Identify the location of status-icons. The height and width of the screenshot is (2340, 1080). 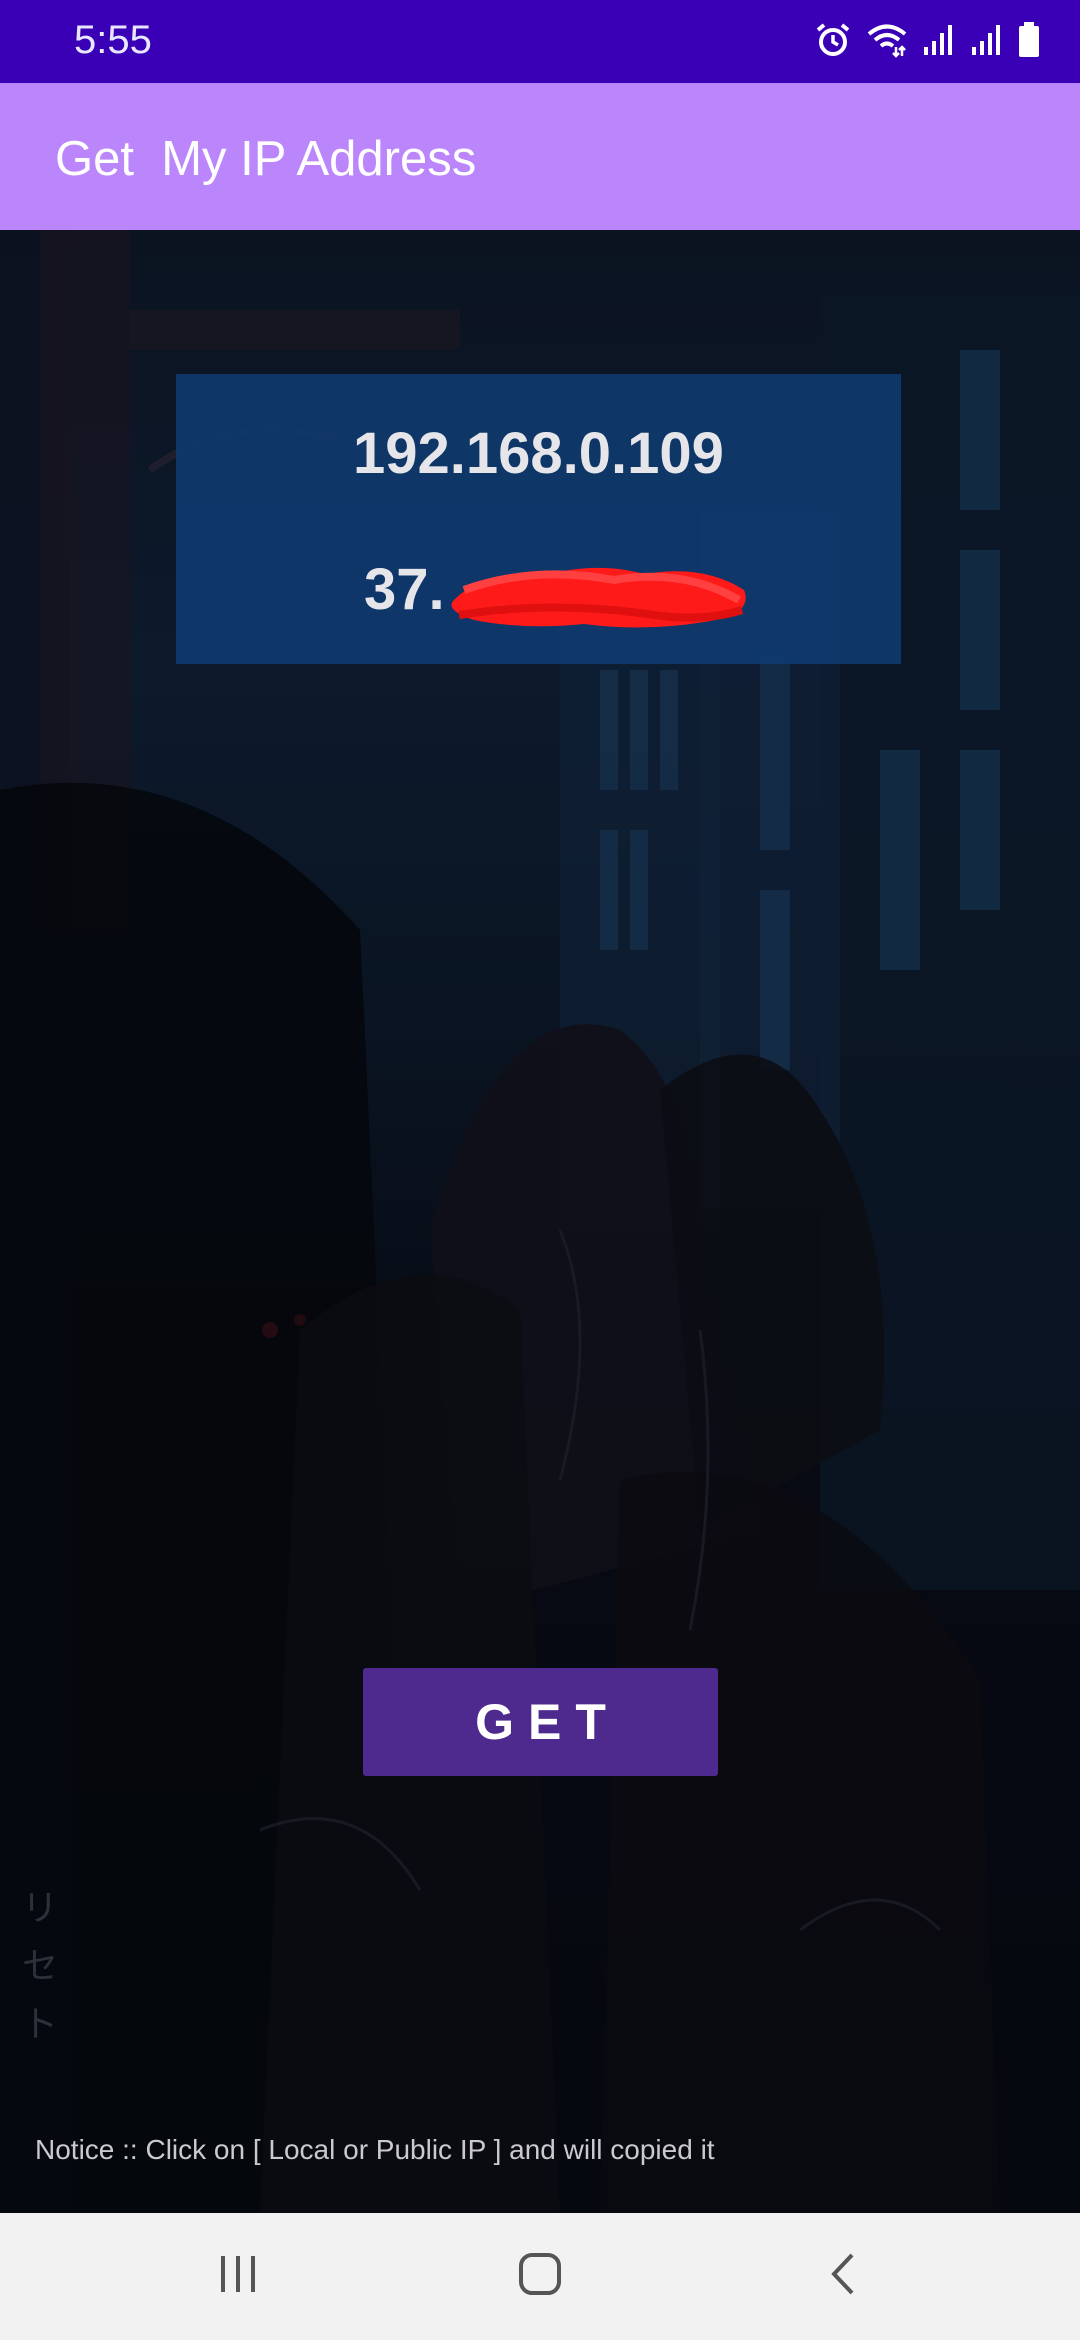
(927, 42).